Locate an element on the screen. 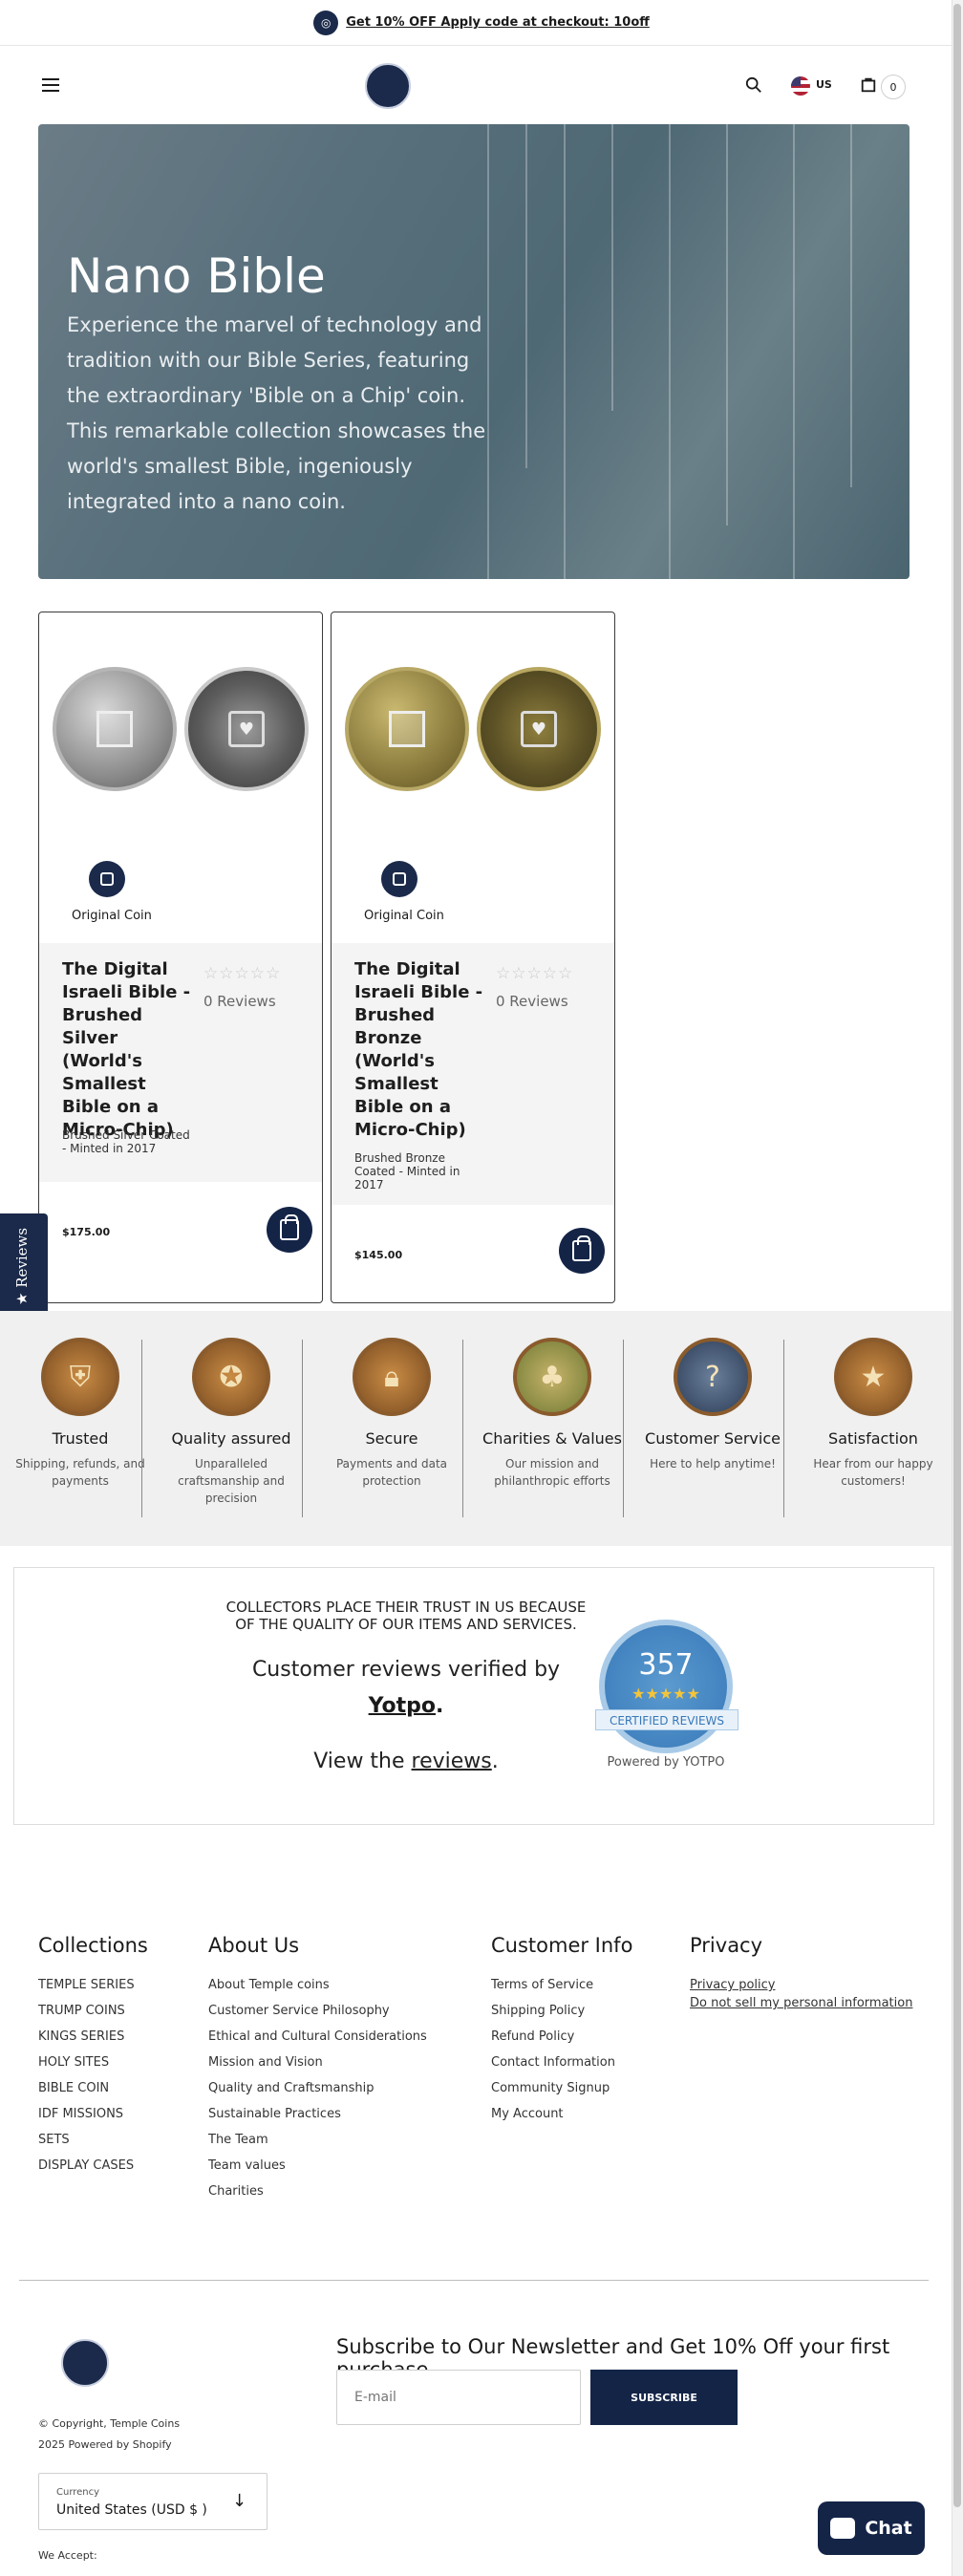  country-selector: US is located at coordinates (824, 84).